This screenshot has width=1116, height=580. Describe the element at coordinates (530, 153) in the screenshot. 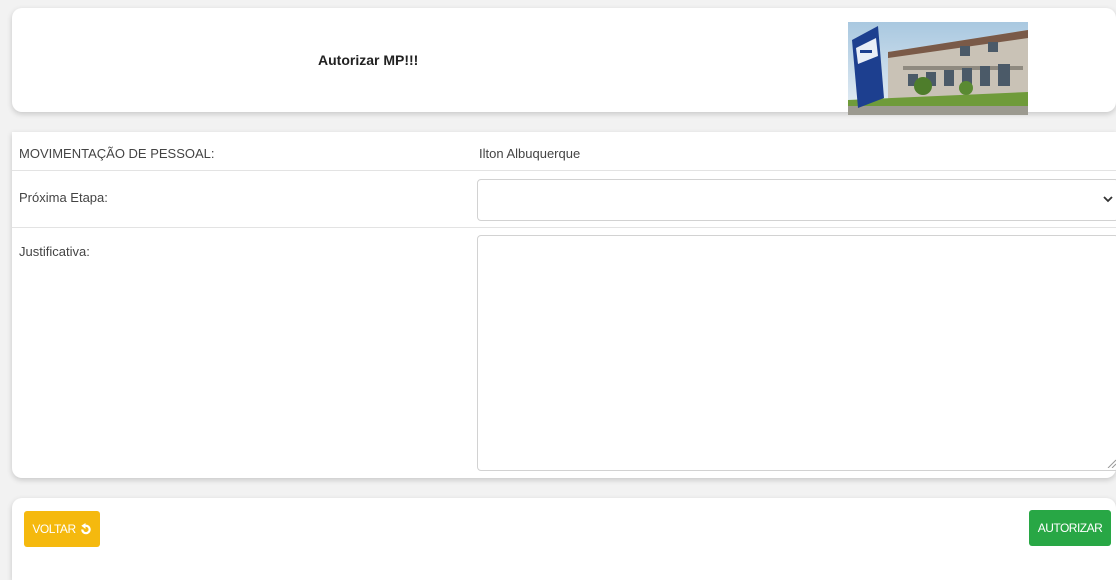

I see `employee-name: Ilton Albuquerque` at that location.